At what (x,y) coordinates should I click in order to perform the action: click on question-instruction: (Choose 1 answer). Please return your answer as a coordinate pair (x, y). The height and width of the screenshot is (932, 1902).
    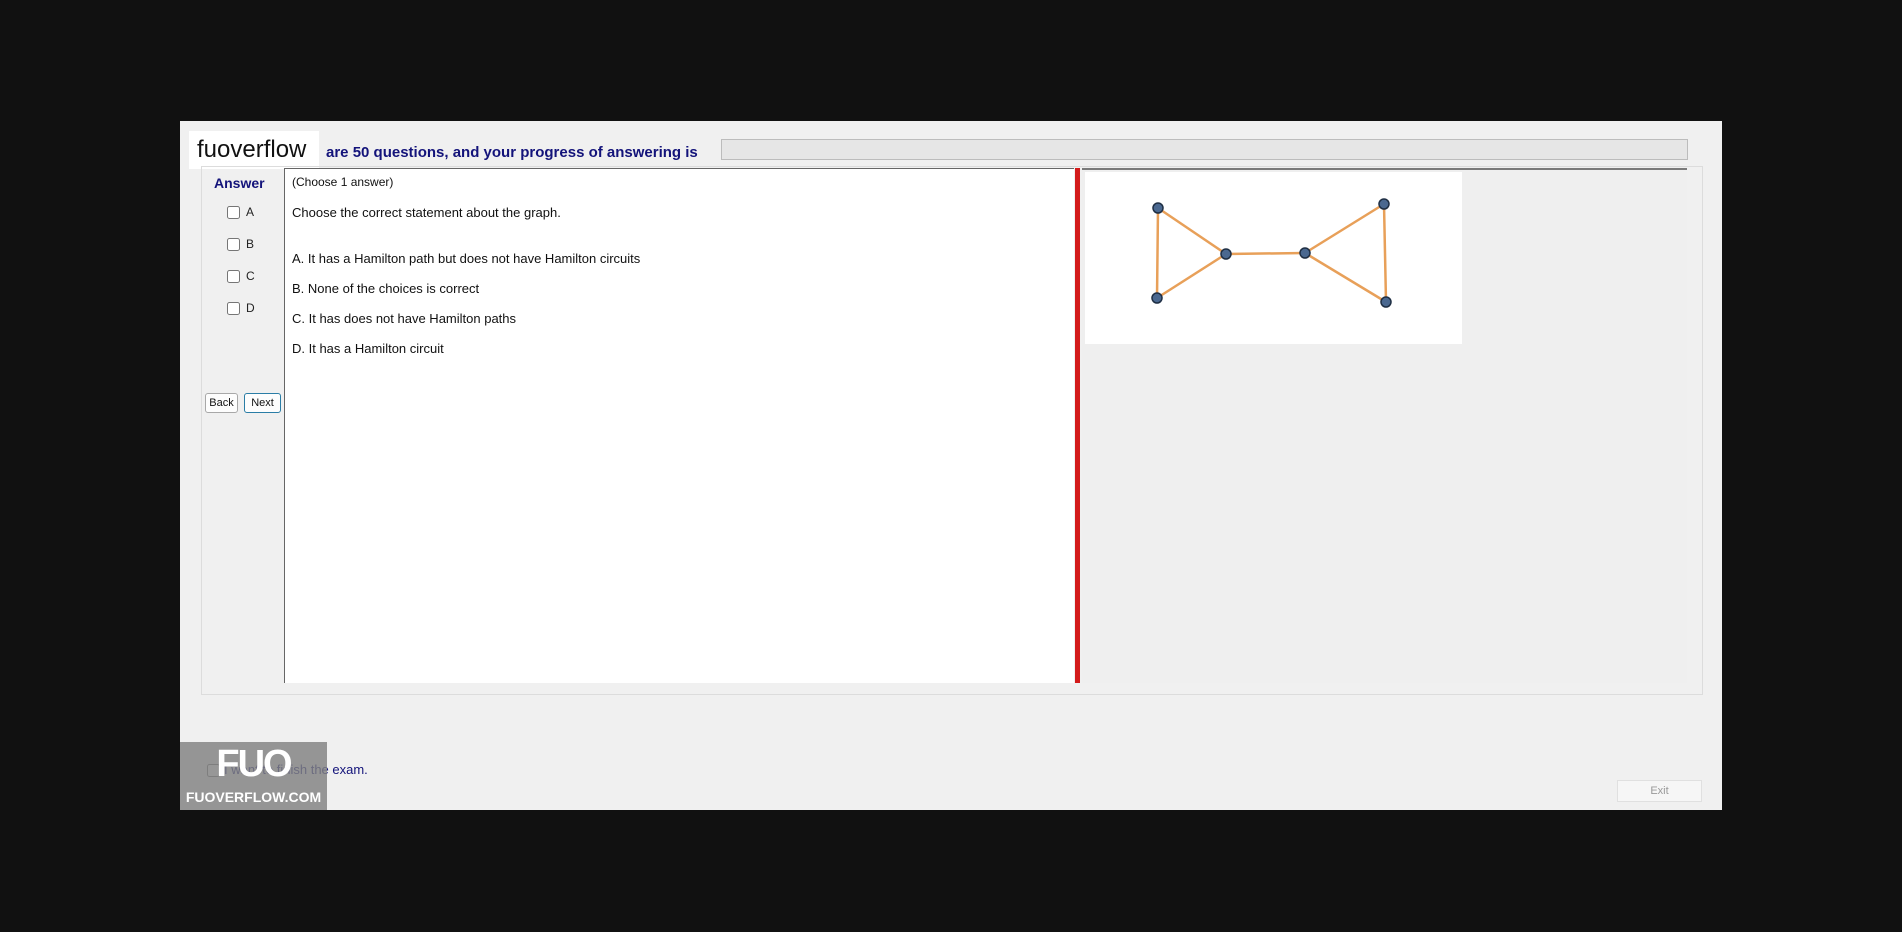
    Looking at the image, I should click on (343, 182).